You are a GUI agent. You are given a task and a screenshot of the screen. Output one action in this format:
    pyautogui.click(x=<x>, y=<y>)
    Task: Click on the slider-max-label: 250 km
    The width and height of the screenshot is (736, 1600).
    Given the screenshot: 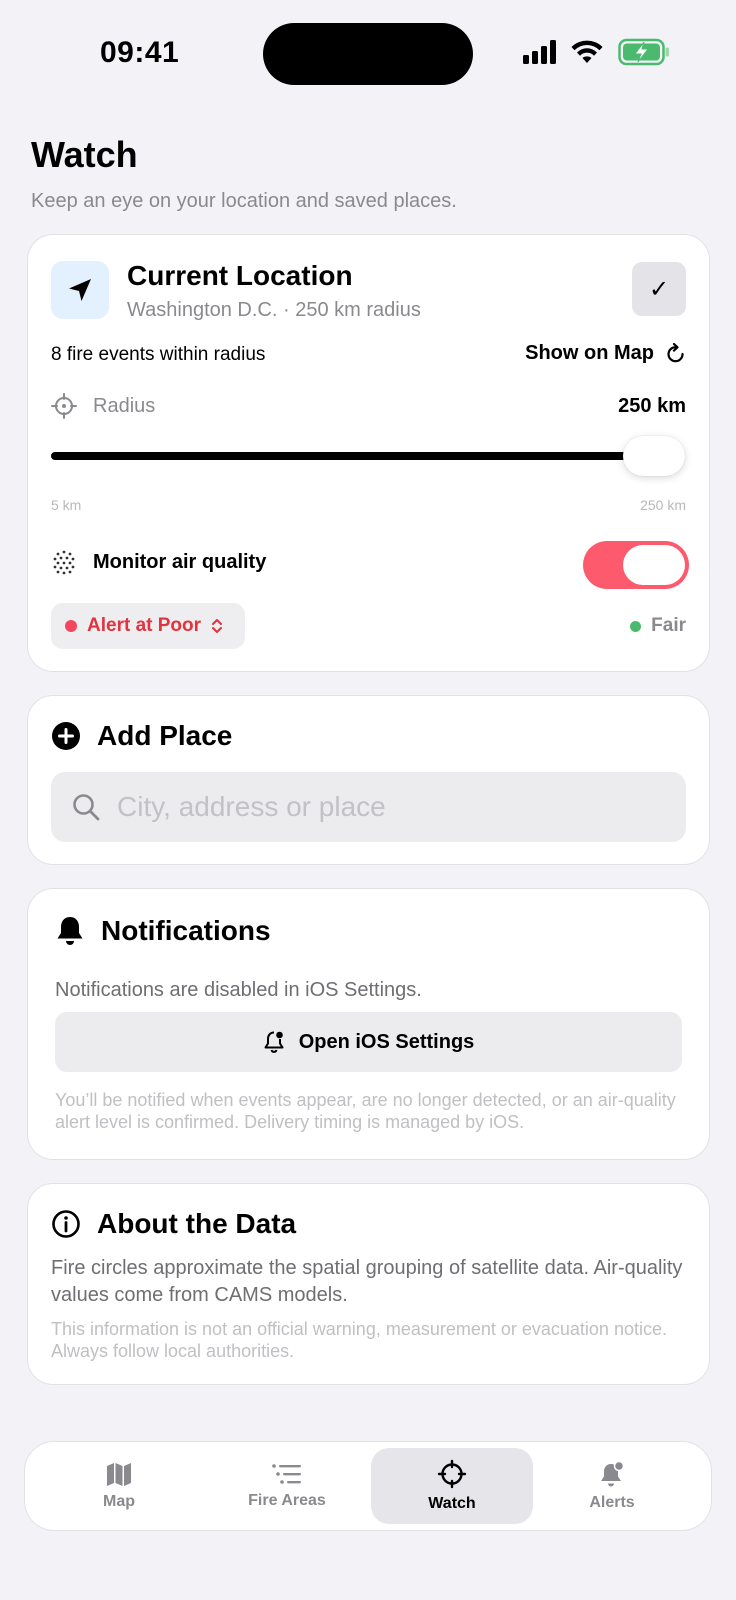 What is the action you would take?
    pyautogui.click(x=663, y=505)
    